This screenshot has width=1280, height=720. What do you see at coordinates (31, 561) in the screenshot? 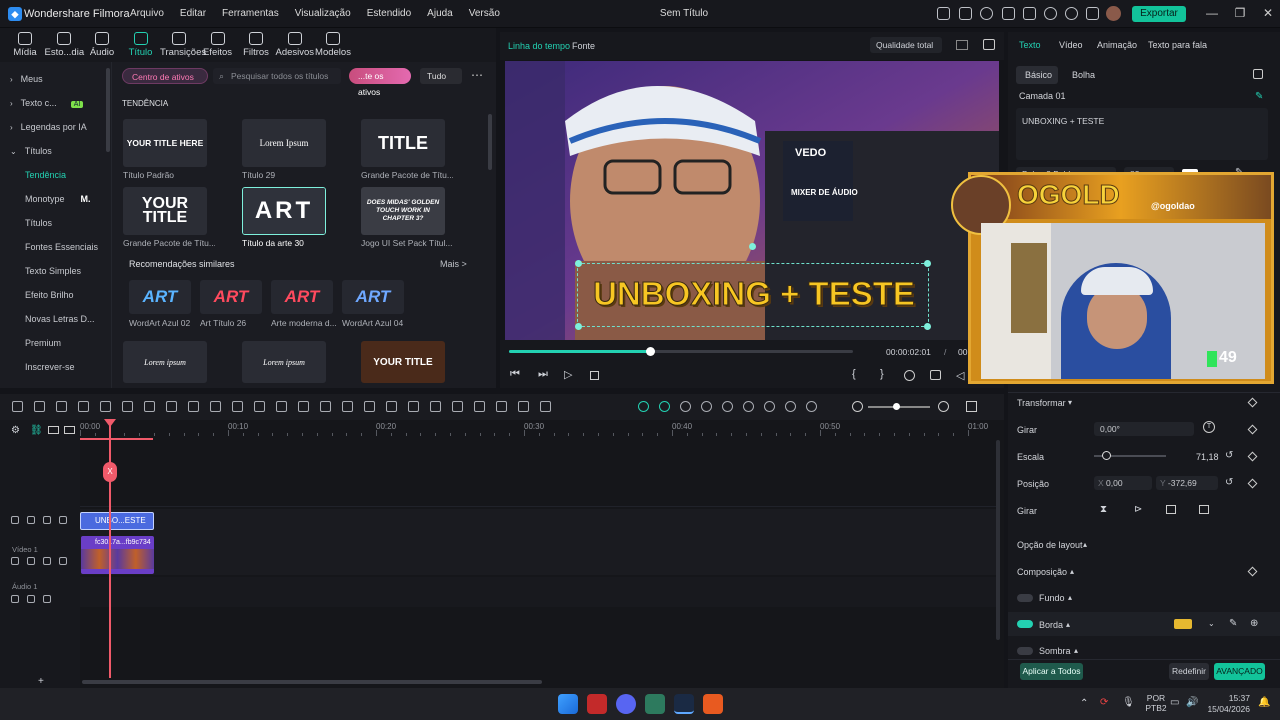
I see `video-audio-icon` at bounding box center [31, 561].